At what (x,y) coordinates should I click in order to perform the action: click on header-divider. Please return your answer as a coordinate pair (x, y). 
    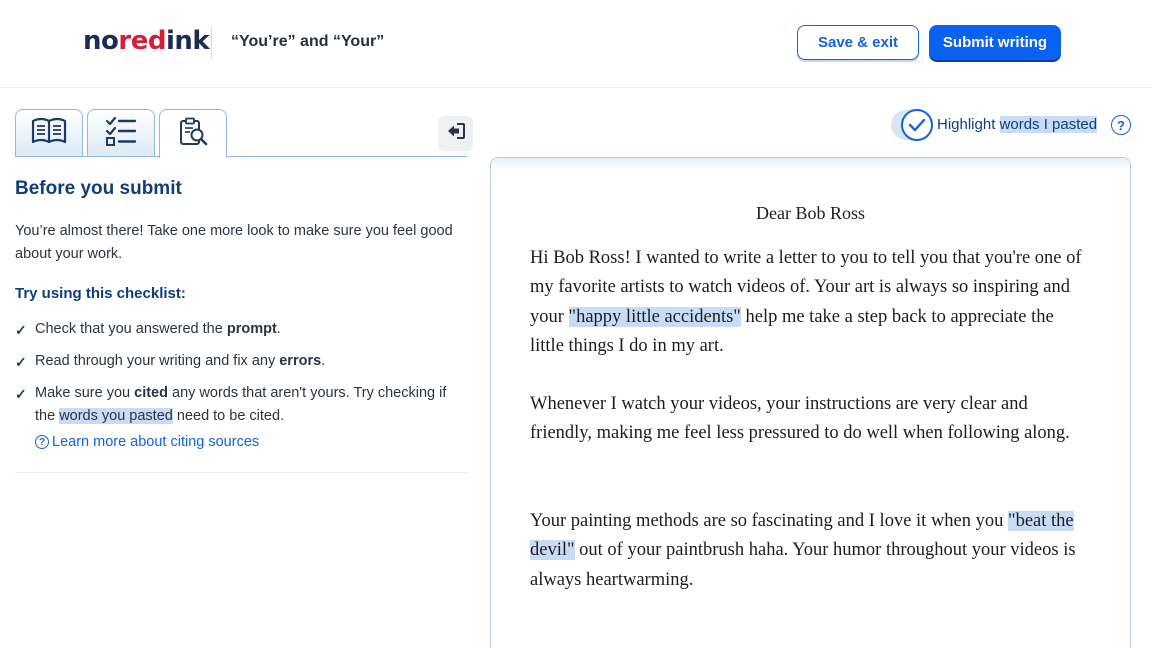
    Looking at the image, I should click on (211, 43).